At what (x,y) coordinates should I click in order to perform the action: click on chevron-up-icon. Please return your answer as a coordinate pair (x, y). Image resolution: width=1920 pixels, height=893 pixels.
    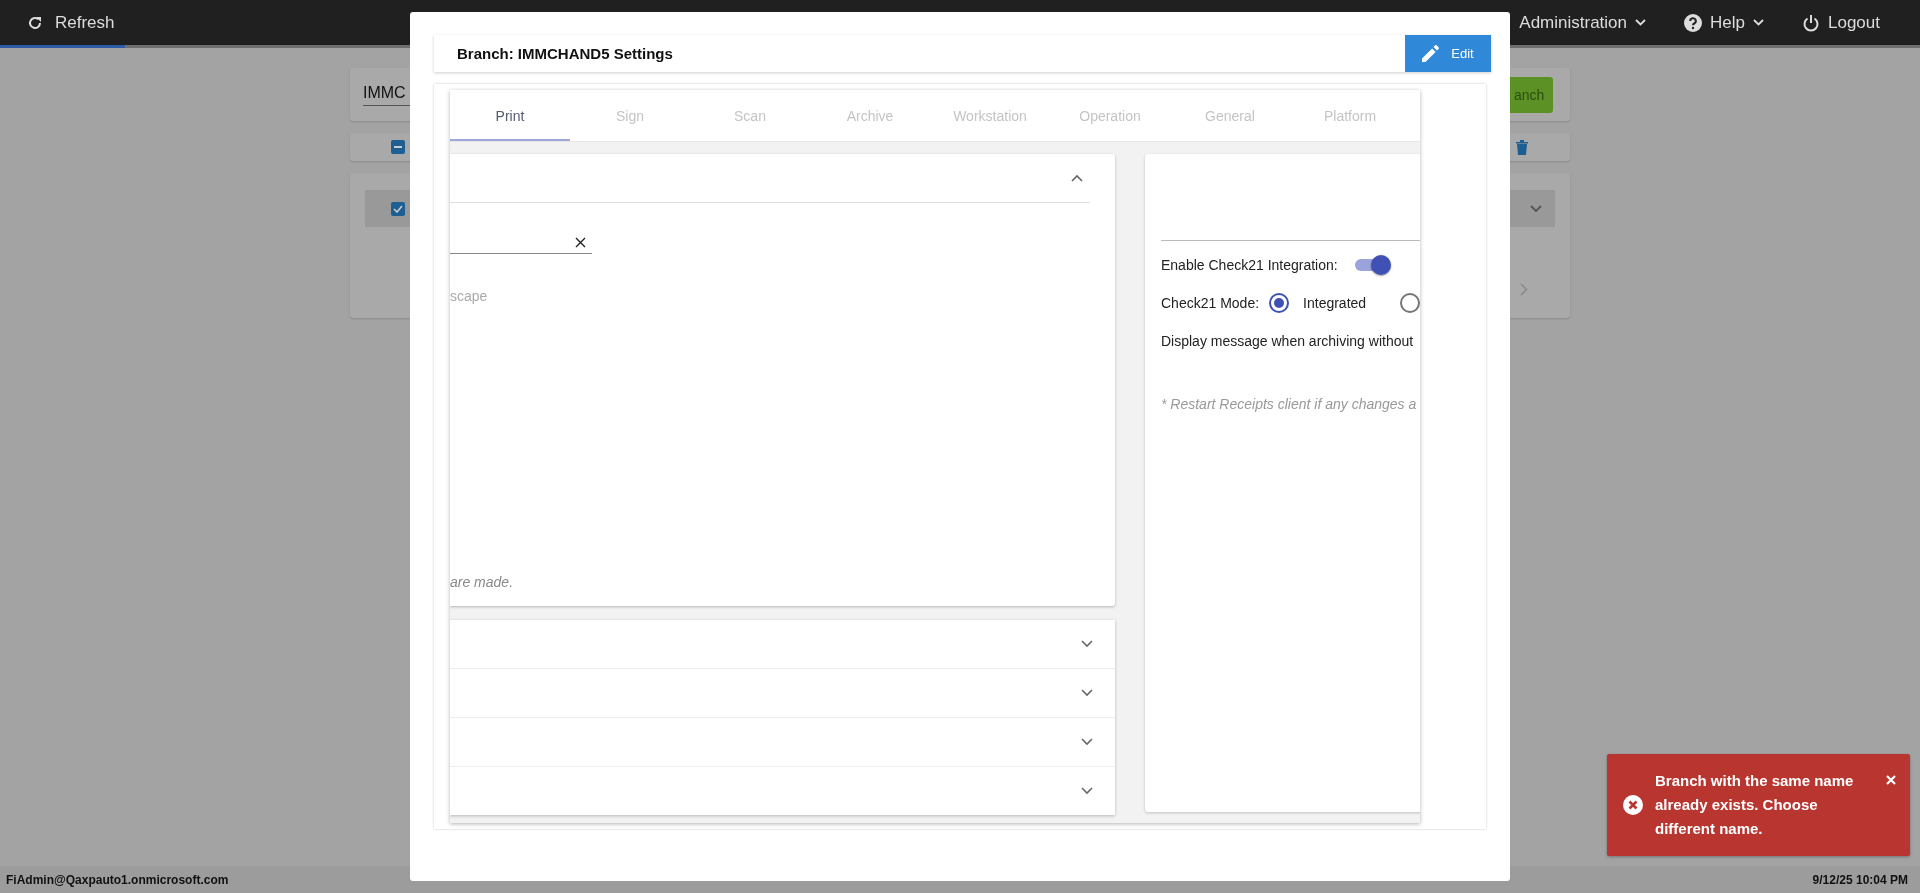
    Looking at the image, I should click on (1077, 178).